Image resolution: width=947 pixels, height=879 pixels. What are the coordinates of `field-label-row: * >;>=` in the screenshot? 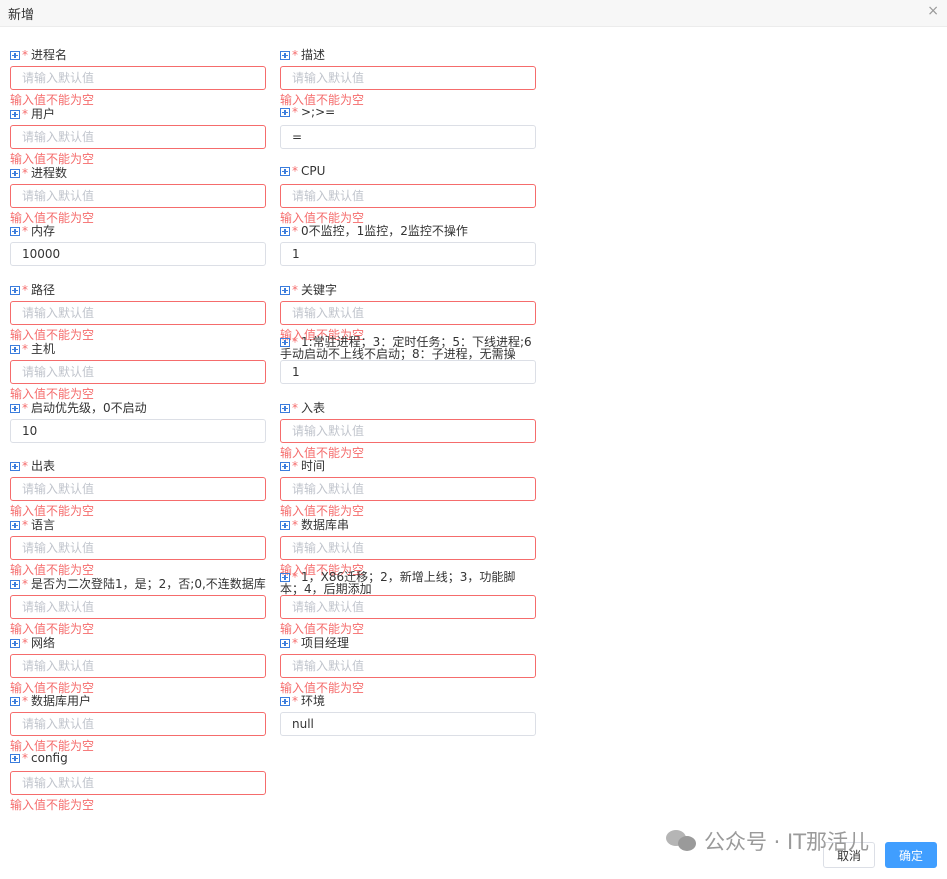 It's located at (415, 113).